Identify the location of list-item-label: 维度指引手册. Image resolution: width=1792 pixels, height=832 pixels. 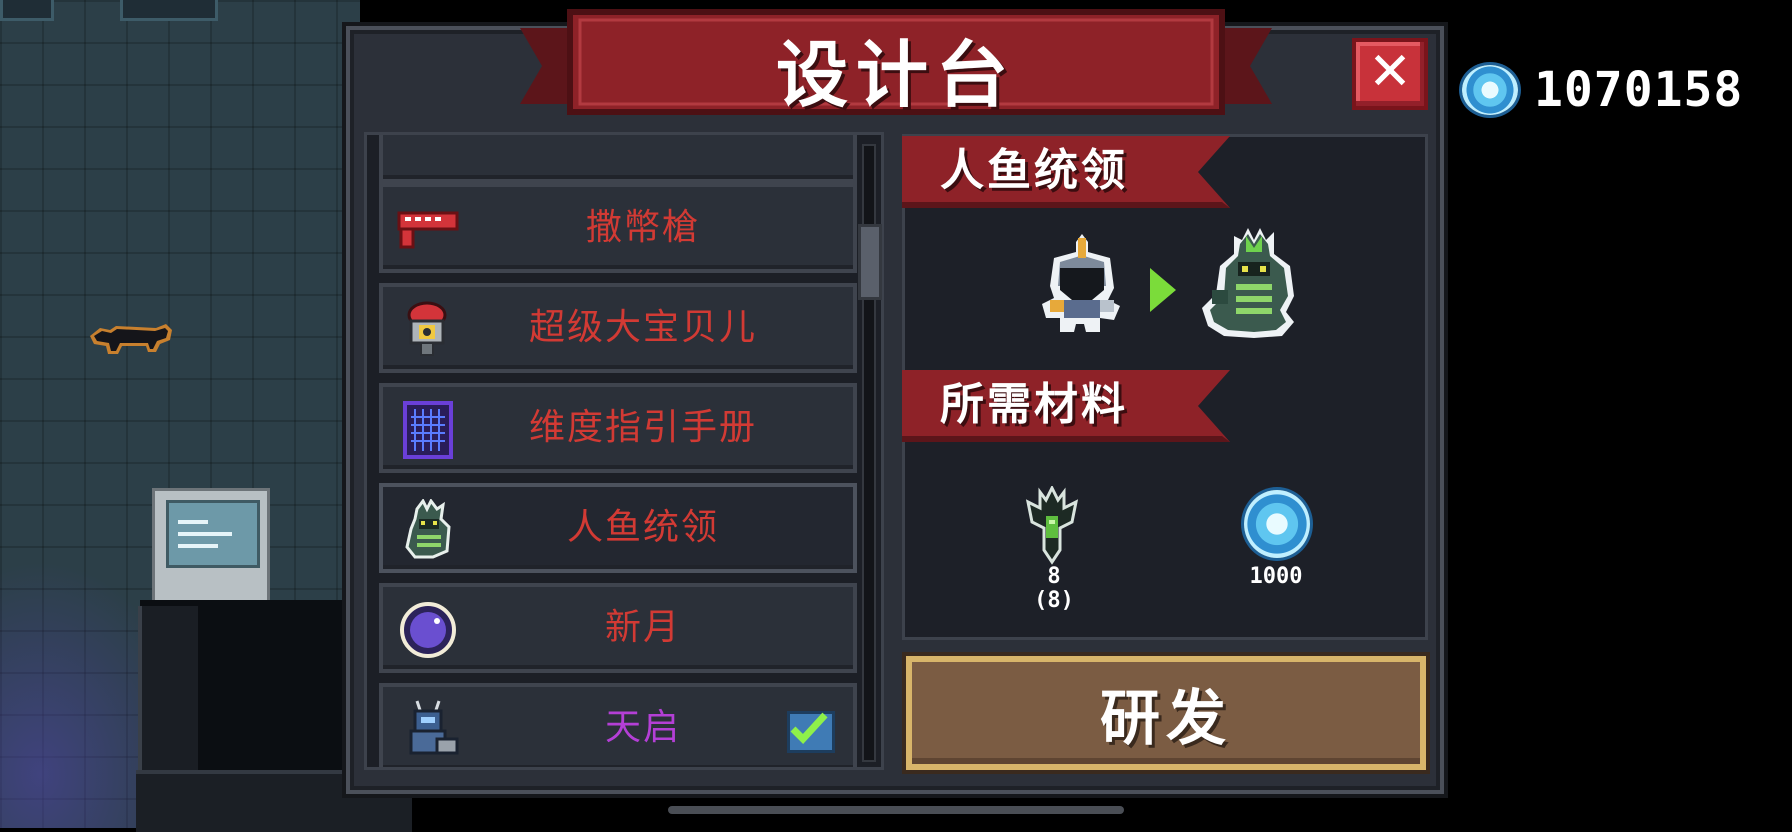
(642, 427).